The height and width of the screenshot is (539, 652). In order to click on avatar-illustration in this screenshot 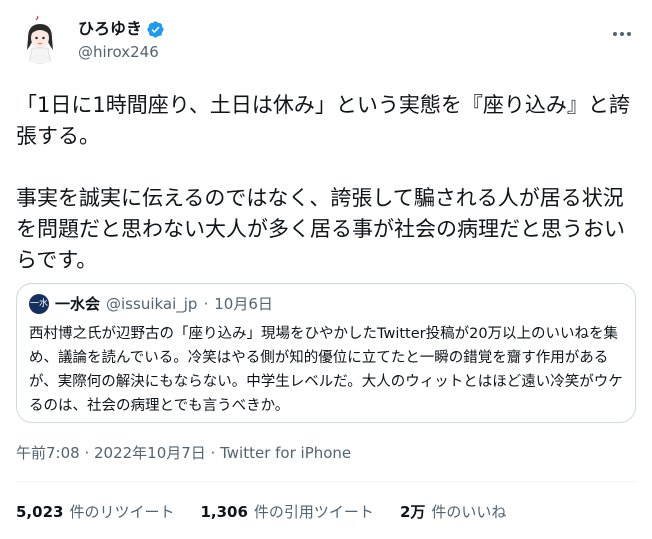, I will do `click(40, 40)`.